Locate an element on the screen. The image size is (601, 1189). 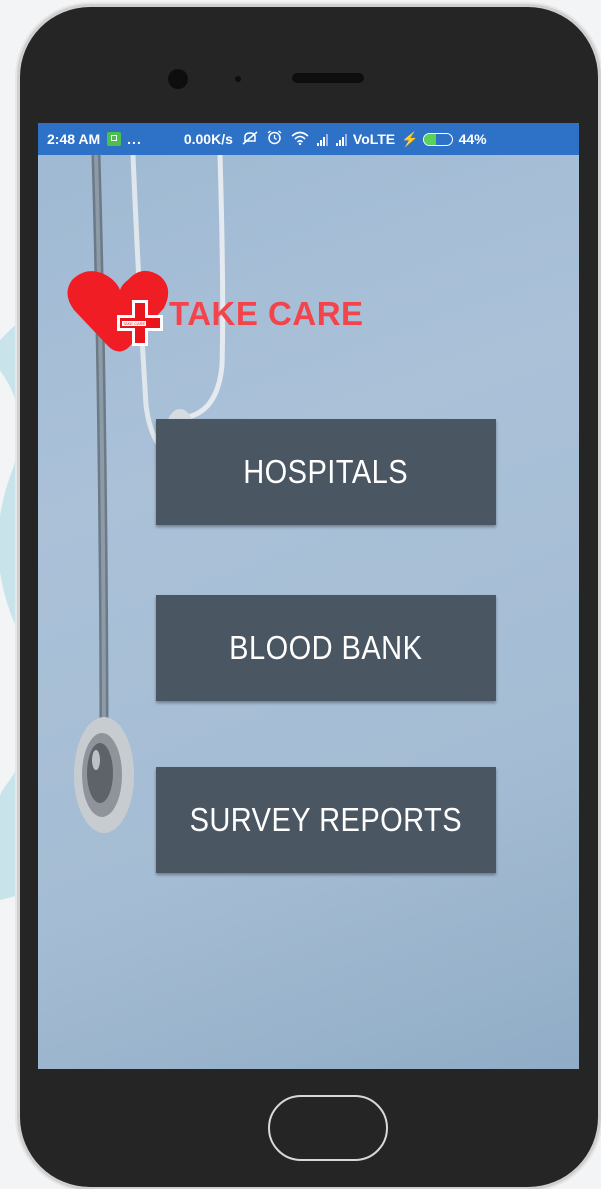
home-button is located at coordinates (328, 1128).